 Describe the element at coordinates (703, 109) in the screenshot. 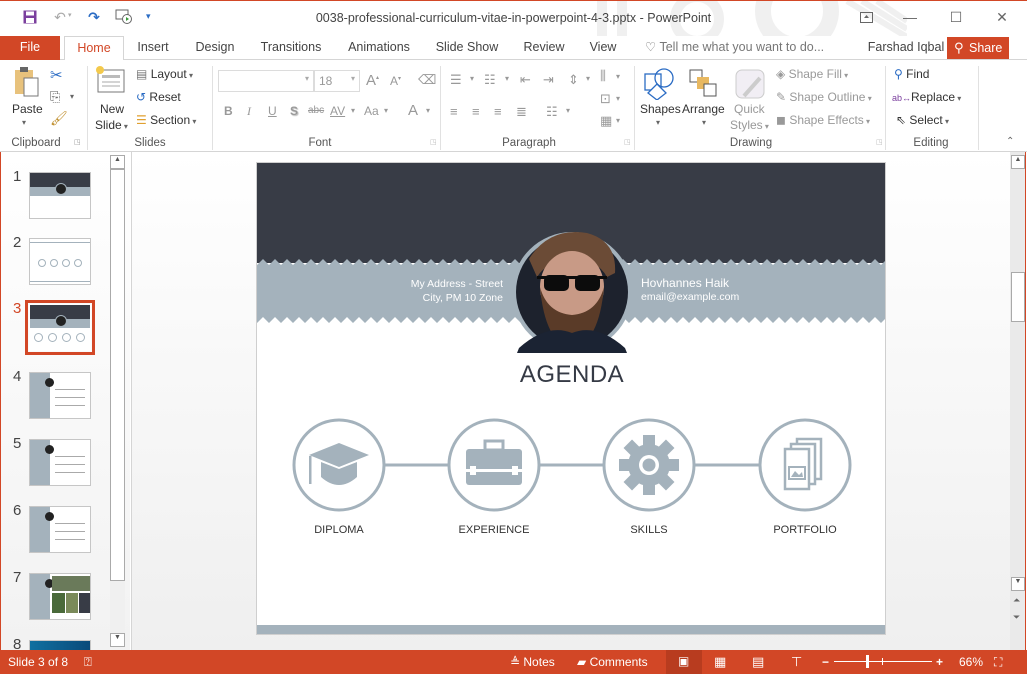

I see `arrange-label: Arrange` at that location.